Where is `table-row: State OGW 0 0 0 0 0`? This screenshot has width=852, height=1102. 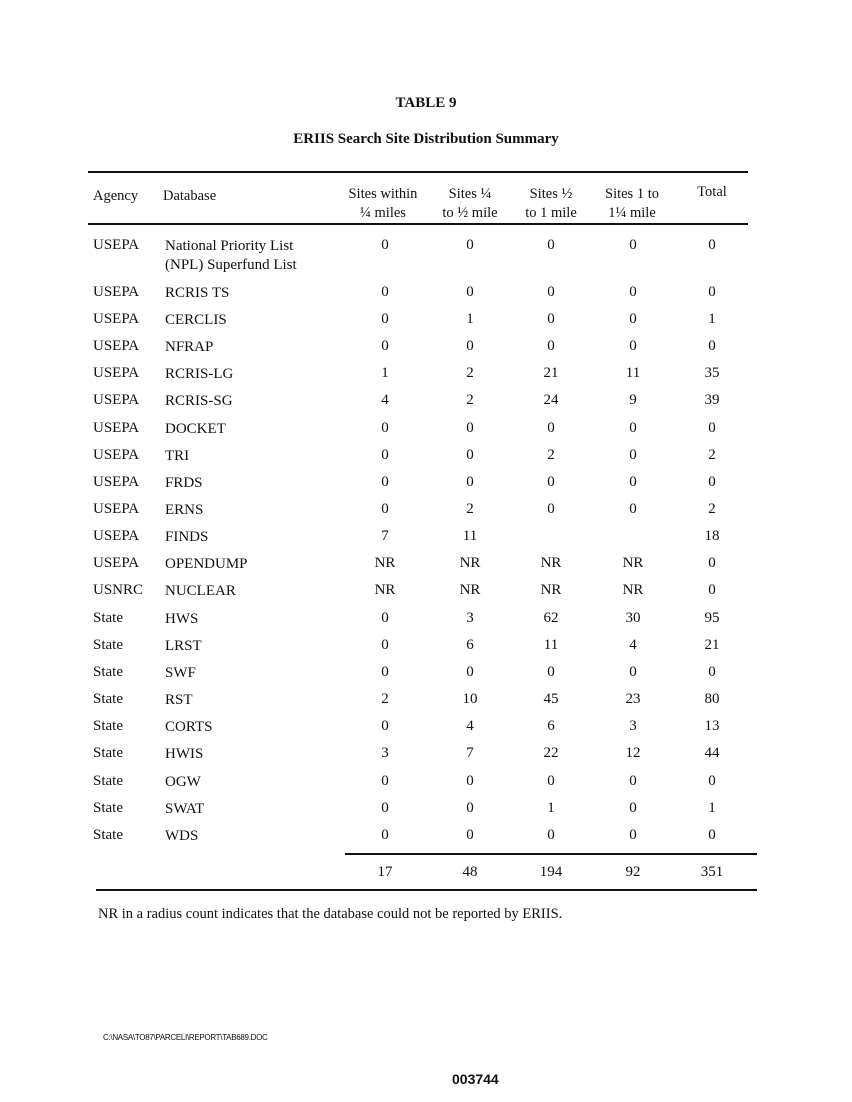
table-row: State OGW 0 0 0 0 0 is located at coordinates (426, 784).